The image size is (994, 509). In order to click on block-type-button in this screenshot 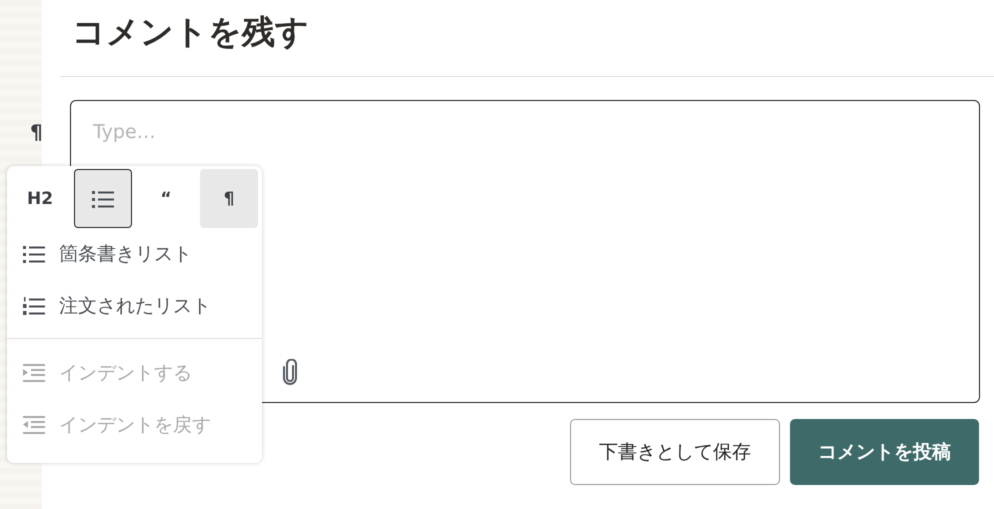, I will do `click(103, 198)`.